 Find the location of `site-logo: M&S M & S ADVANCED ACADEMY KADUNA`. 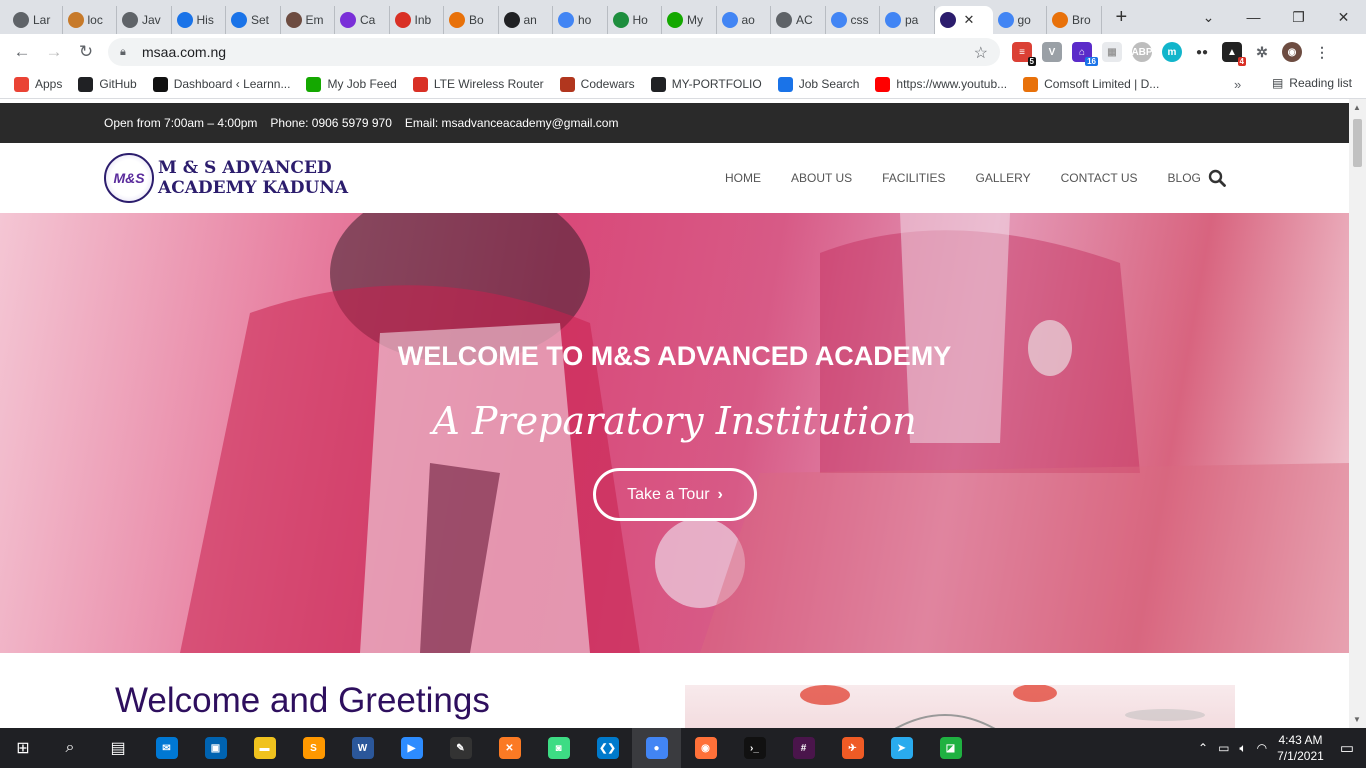

site-logo: M&S M & S ADVANCED ACADEMY KADUNA is located at coordinates (226, 178).